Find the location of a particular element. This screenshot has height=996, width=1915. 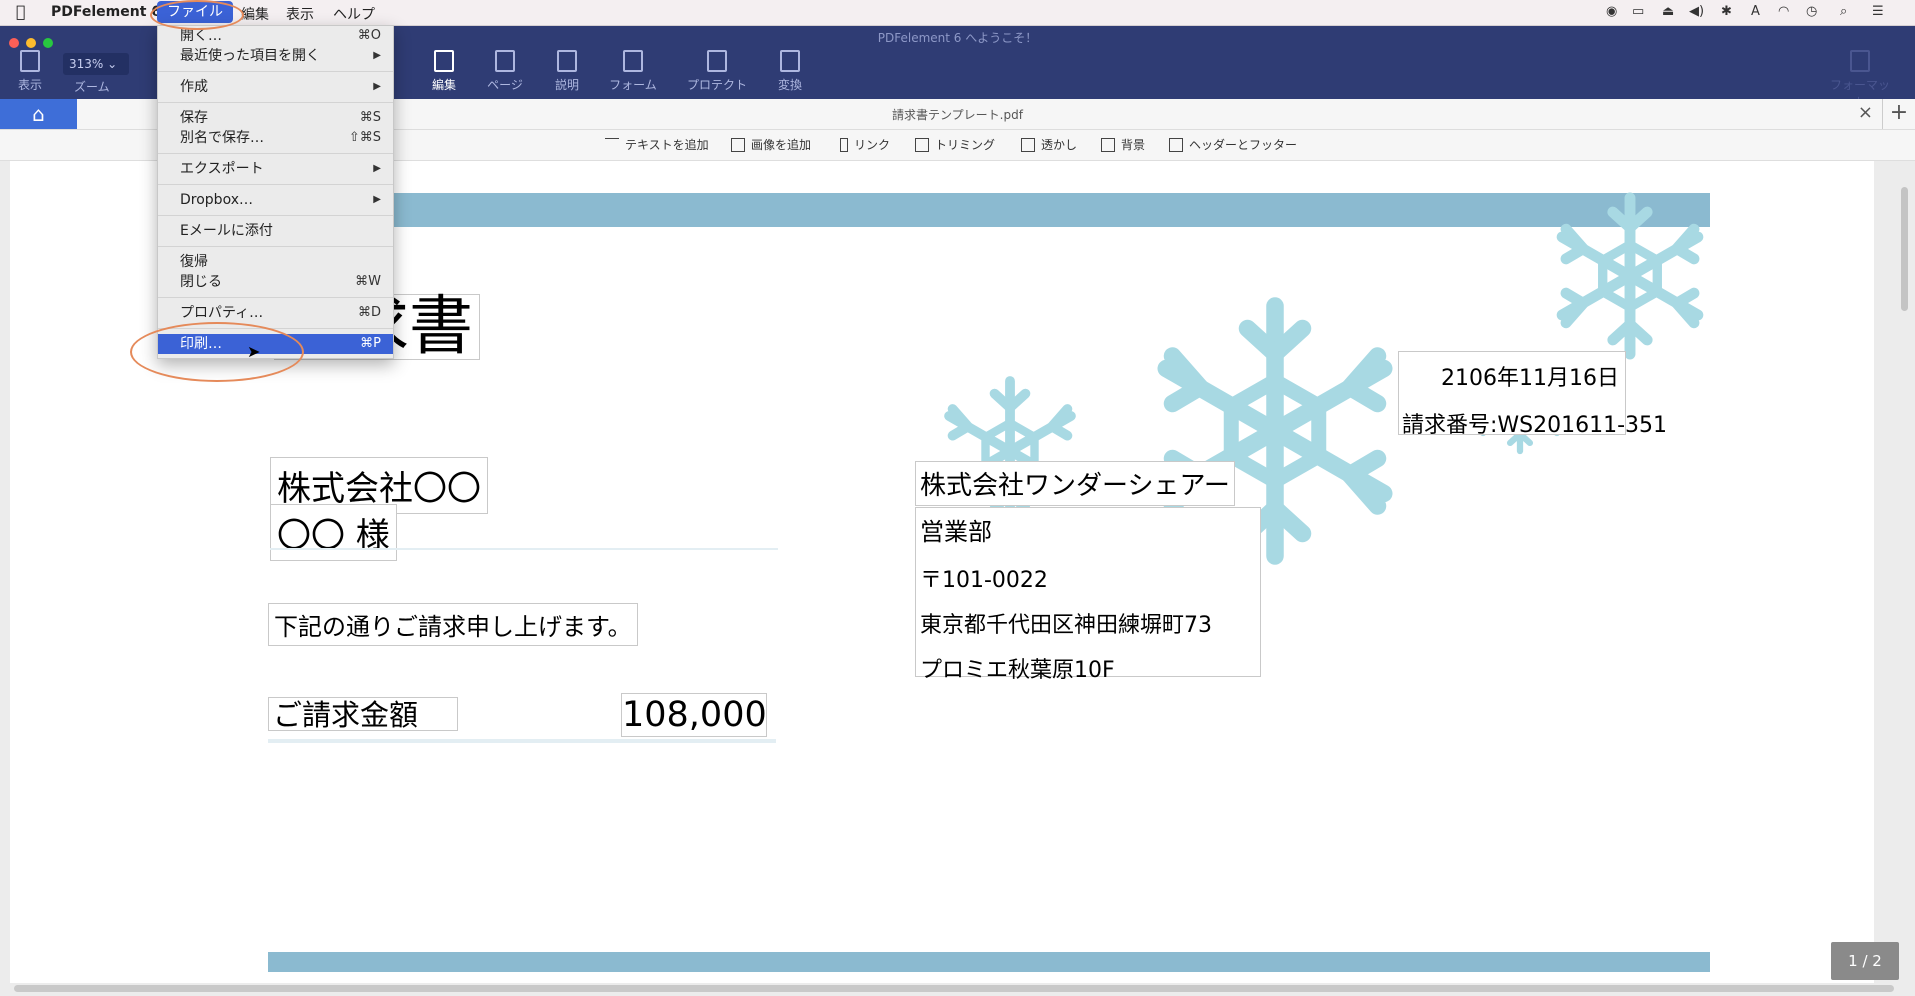

page-indicator: 1 / 2 is located at coordinates (1865, 961).